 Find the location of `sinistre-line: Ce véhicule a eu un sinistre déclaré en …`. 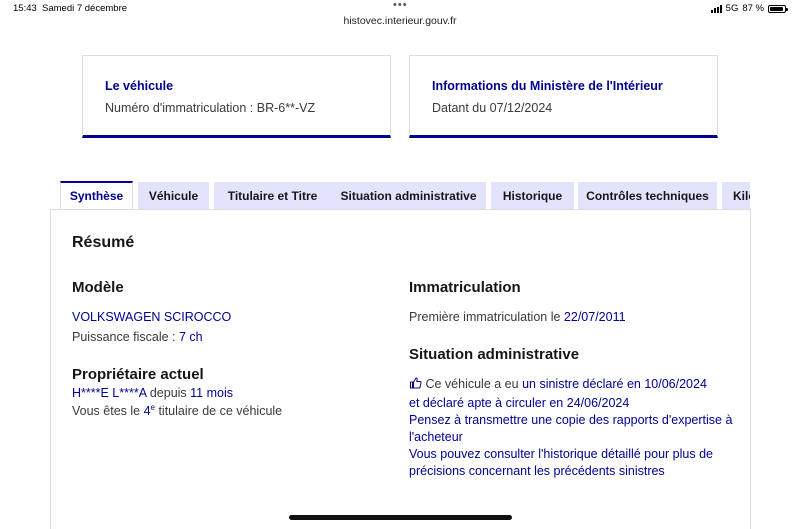

sinistre-line: Ce véhicule a eu un sinistre déclaré en … is located at coordinates (558, 384).